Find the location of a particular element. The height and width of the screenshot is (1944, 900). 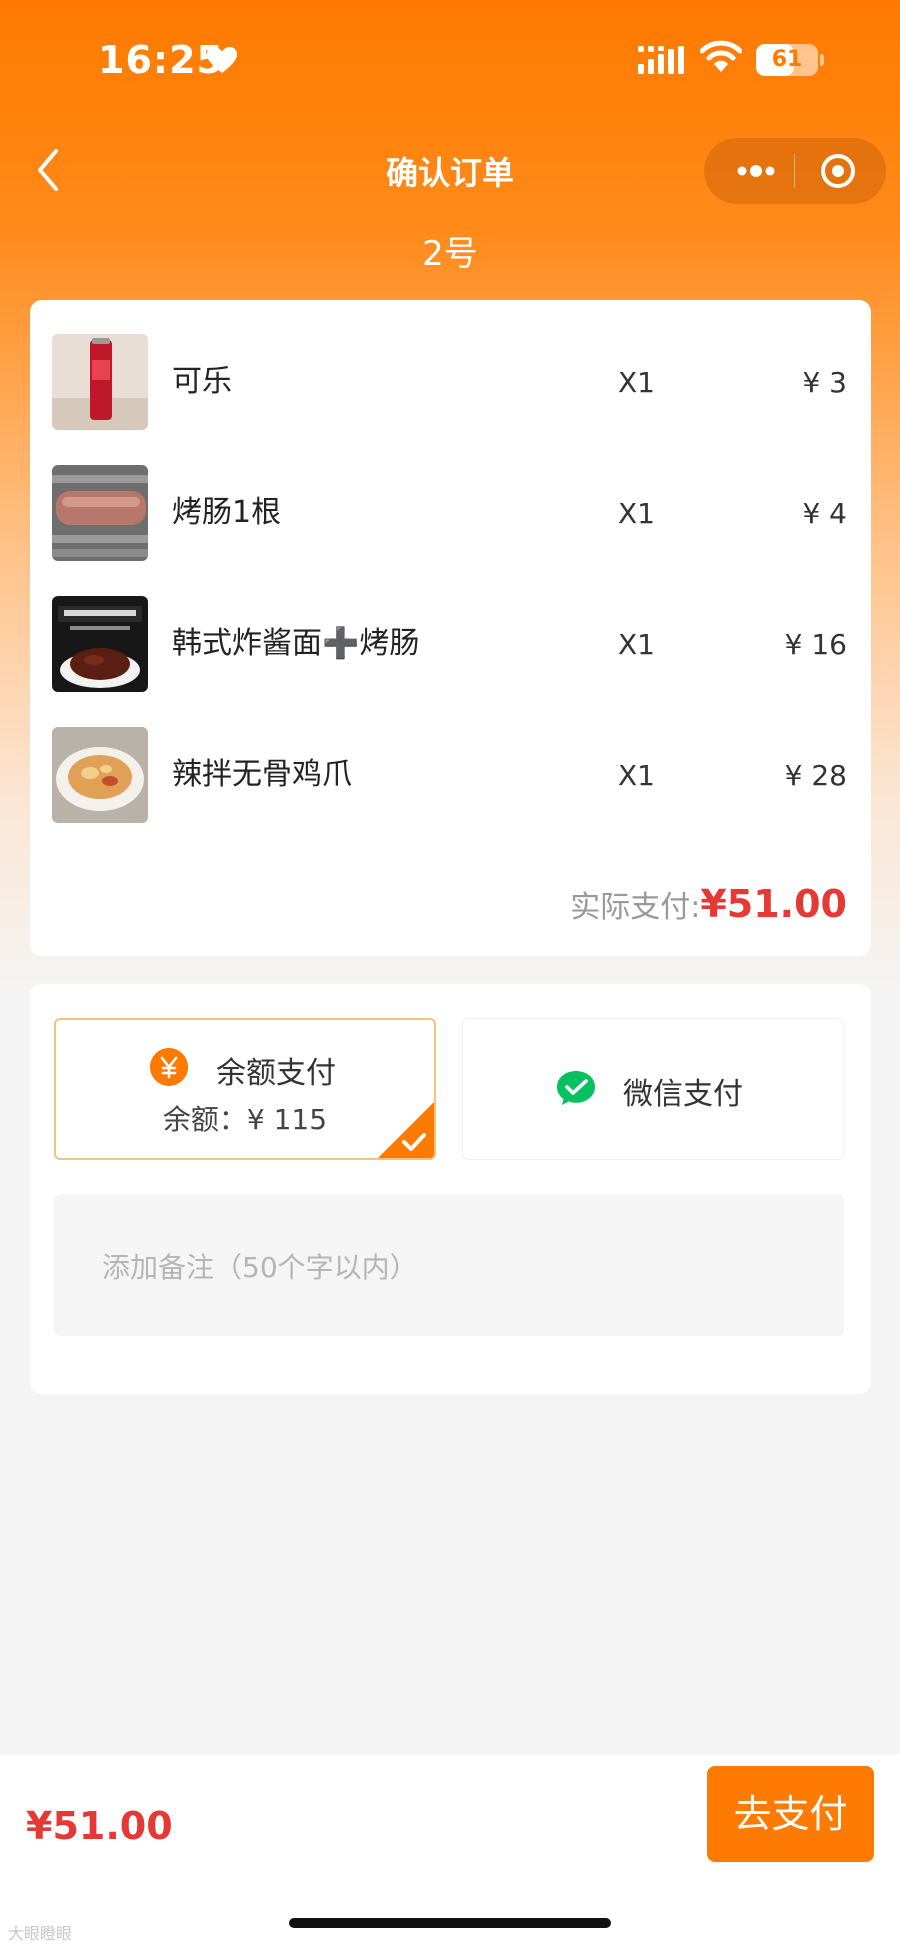

watermark: 大眼瞪眼 is located at coordinates (40, 1933).